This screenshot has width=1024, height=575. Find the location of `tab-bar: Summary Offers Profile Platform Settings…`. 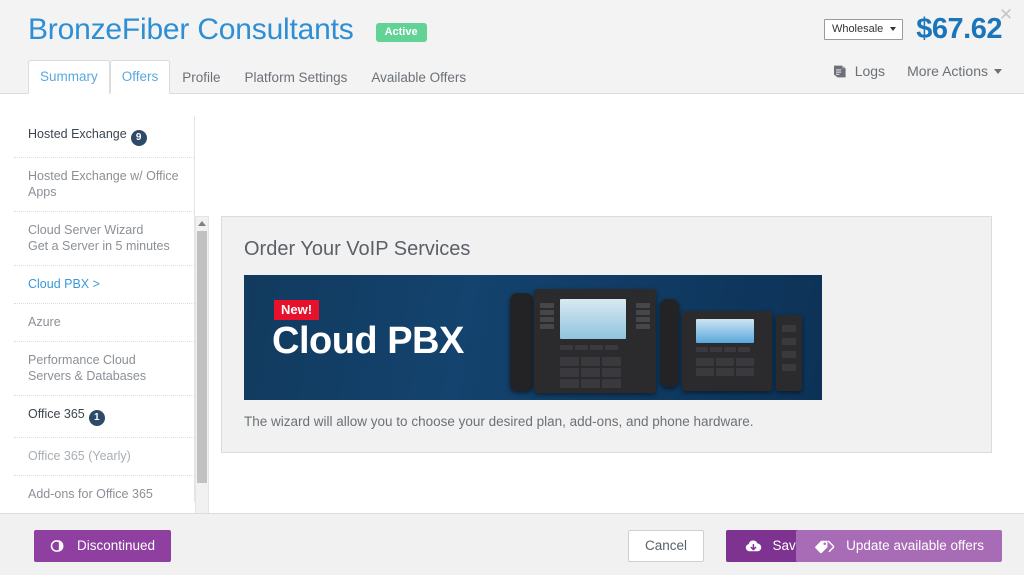

tab-bar: Summary Offers Profile Platform Settings… is located at coordinates (253, 77).